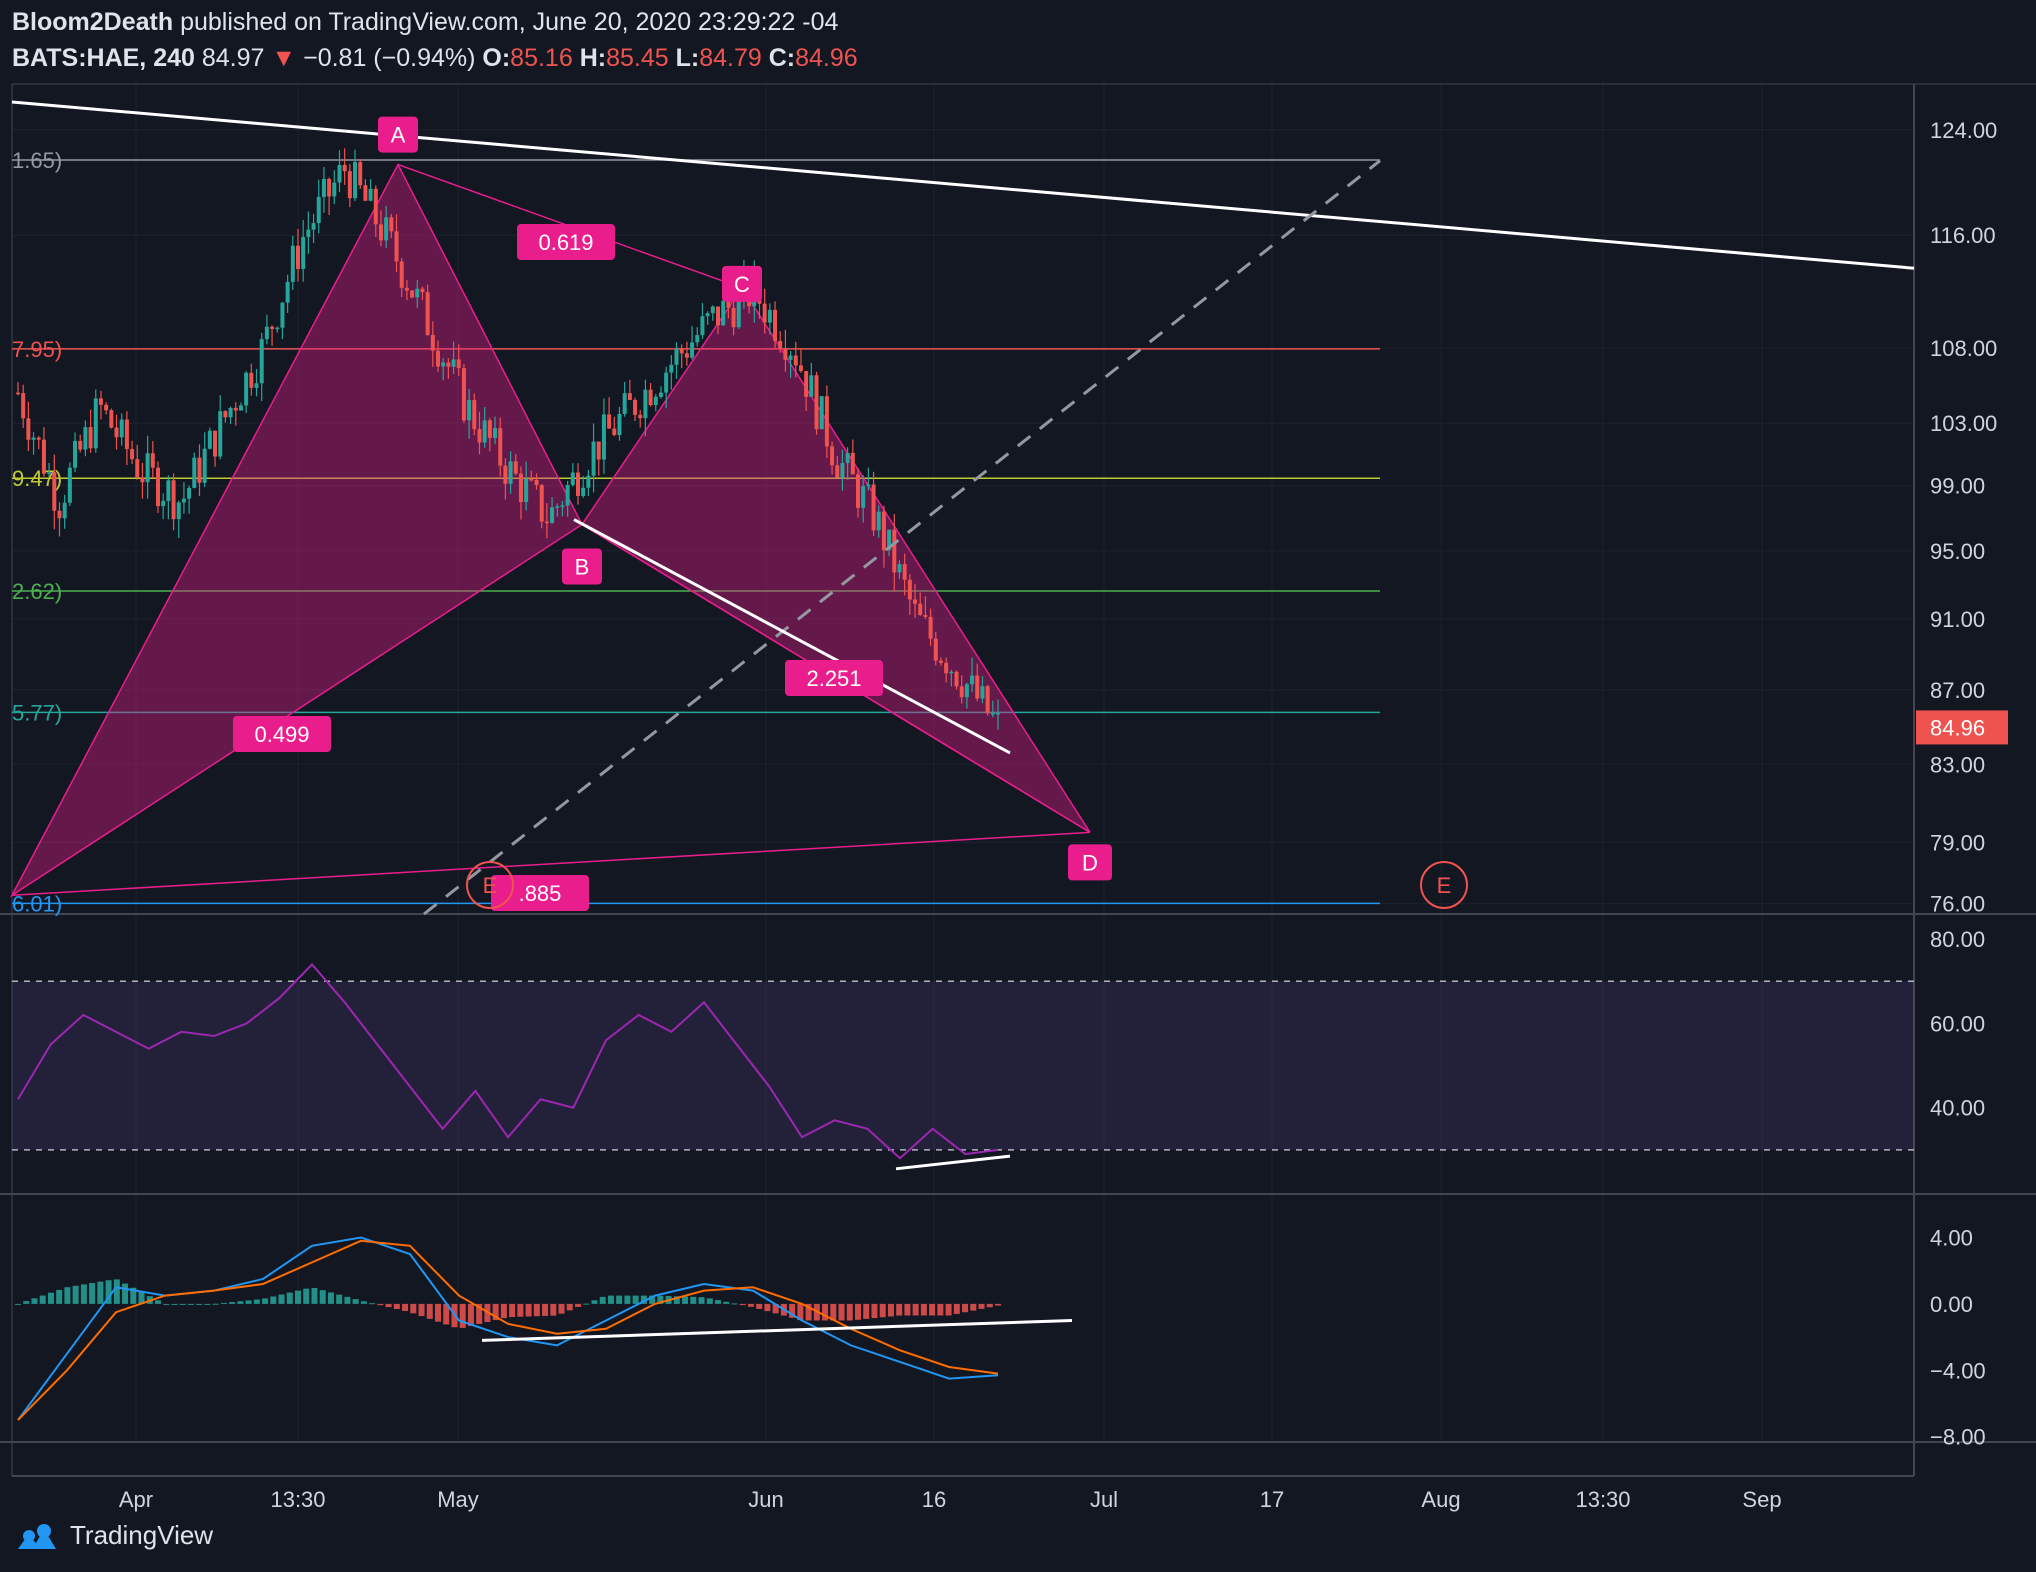 This screenshot has height=1572, width=2036. What do you see at coordinates (1951, 1237) in the screenshot?
I see `macd-tick-0: 4.00` at bounding box center [1951, 1237].